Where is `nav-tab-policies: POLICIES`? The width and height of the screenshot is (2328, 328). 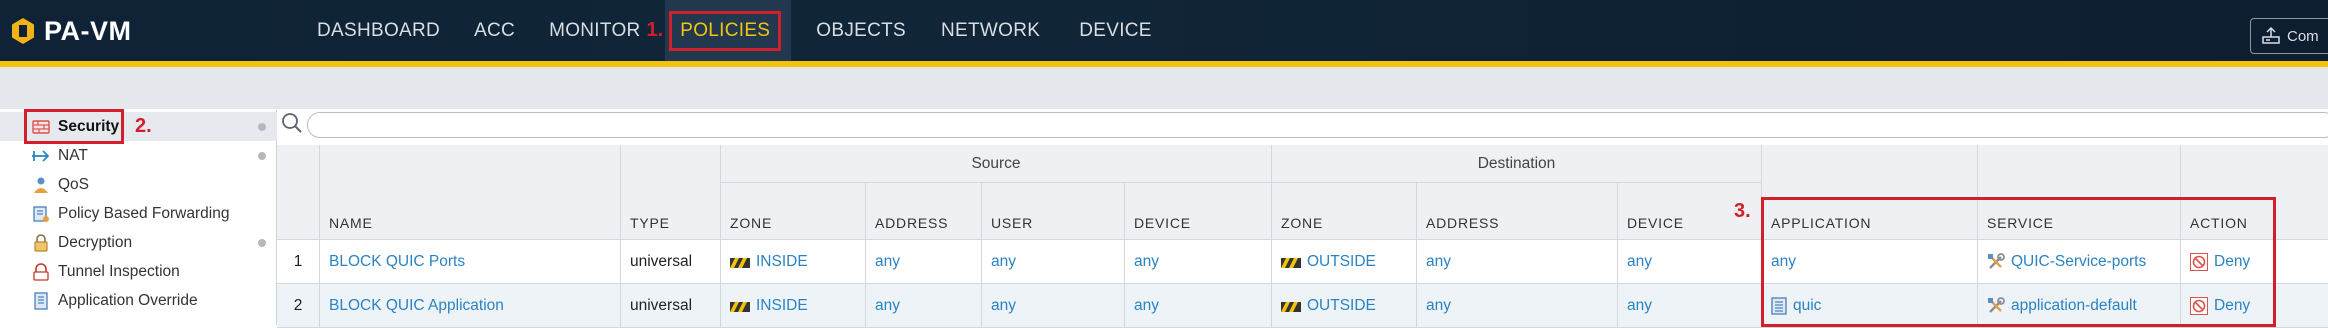
nav-tab-policies: POLICIES is located at coordinates (728, 30).